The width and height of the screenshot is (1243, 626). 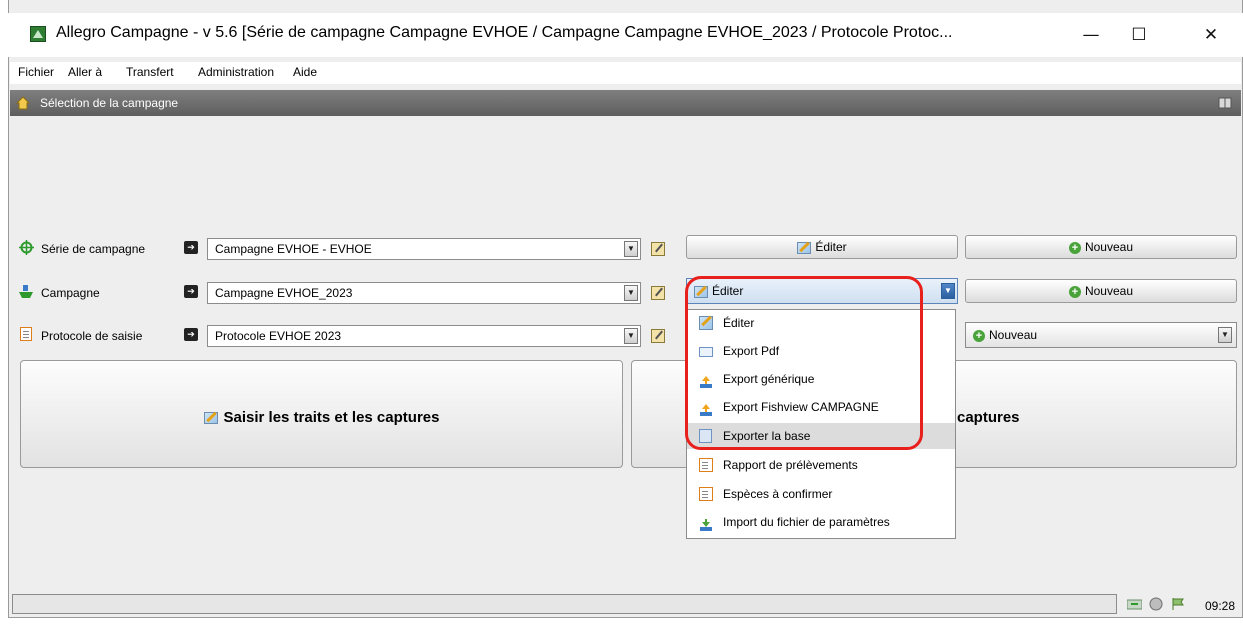 I want to click on dropdown-item-export-generique: Export générique, so click(x=821, y=379).